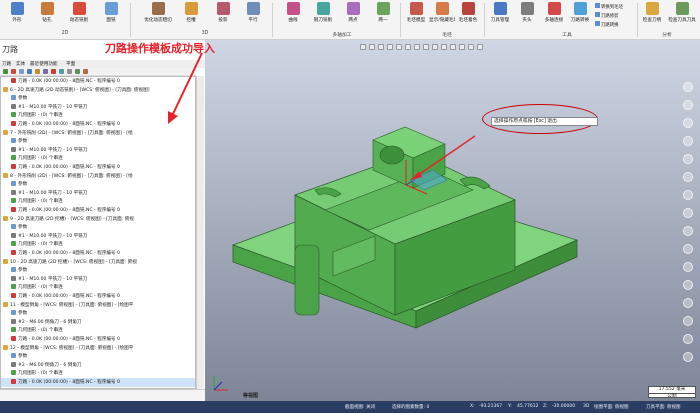  What do you see at coordinates (672, 392) in the screenshot?
I see `scale-bar: 17.552 毫米 公制` at bounding box center [672, 392].